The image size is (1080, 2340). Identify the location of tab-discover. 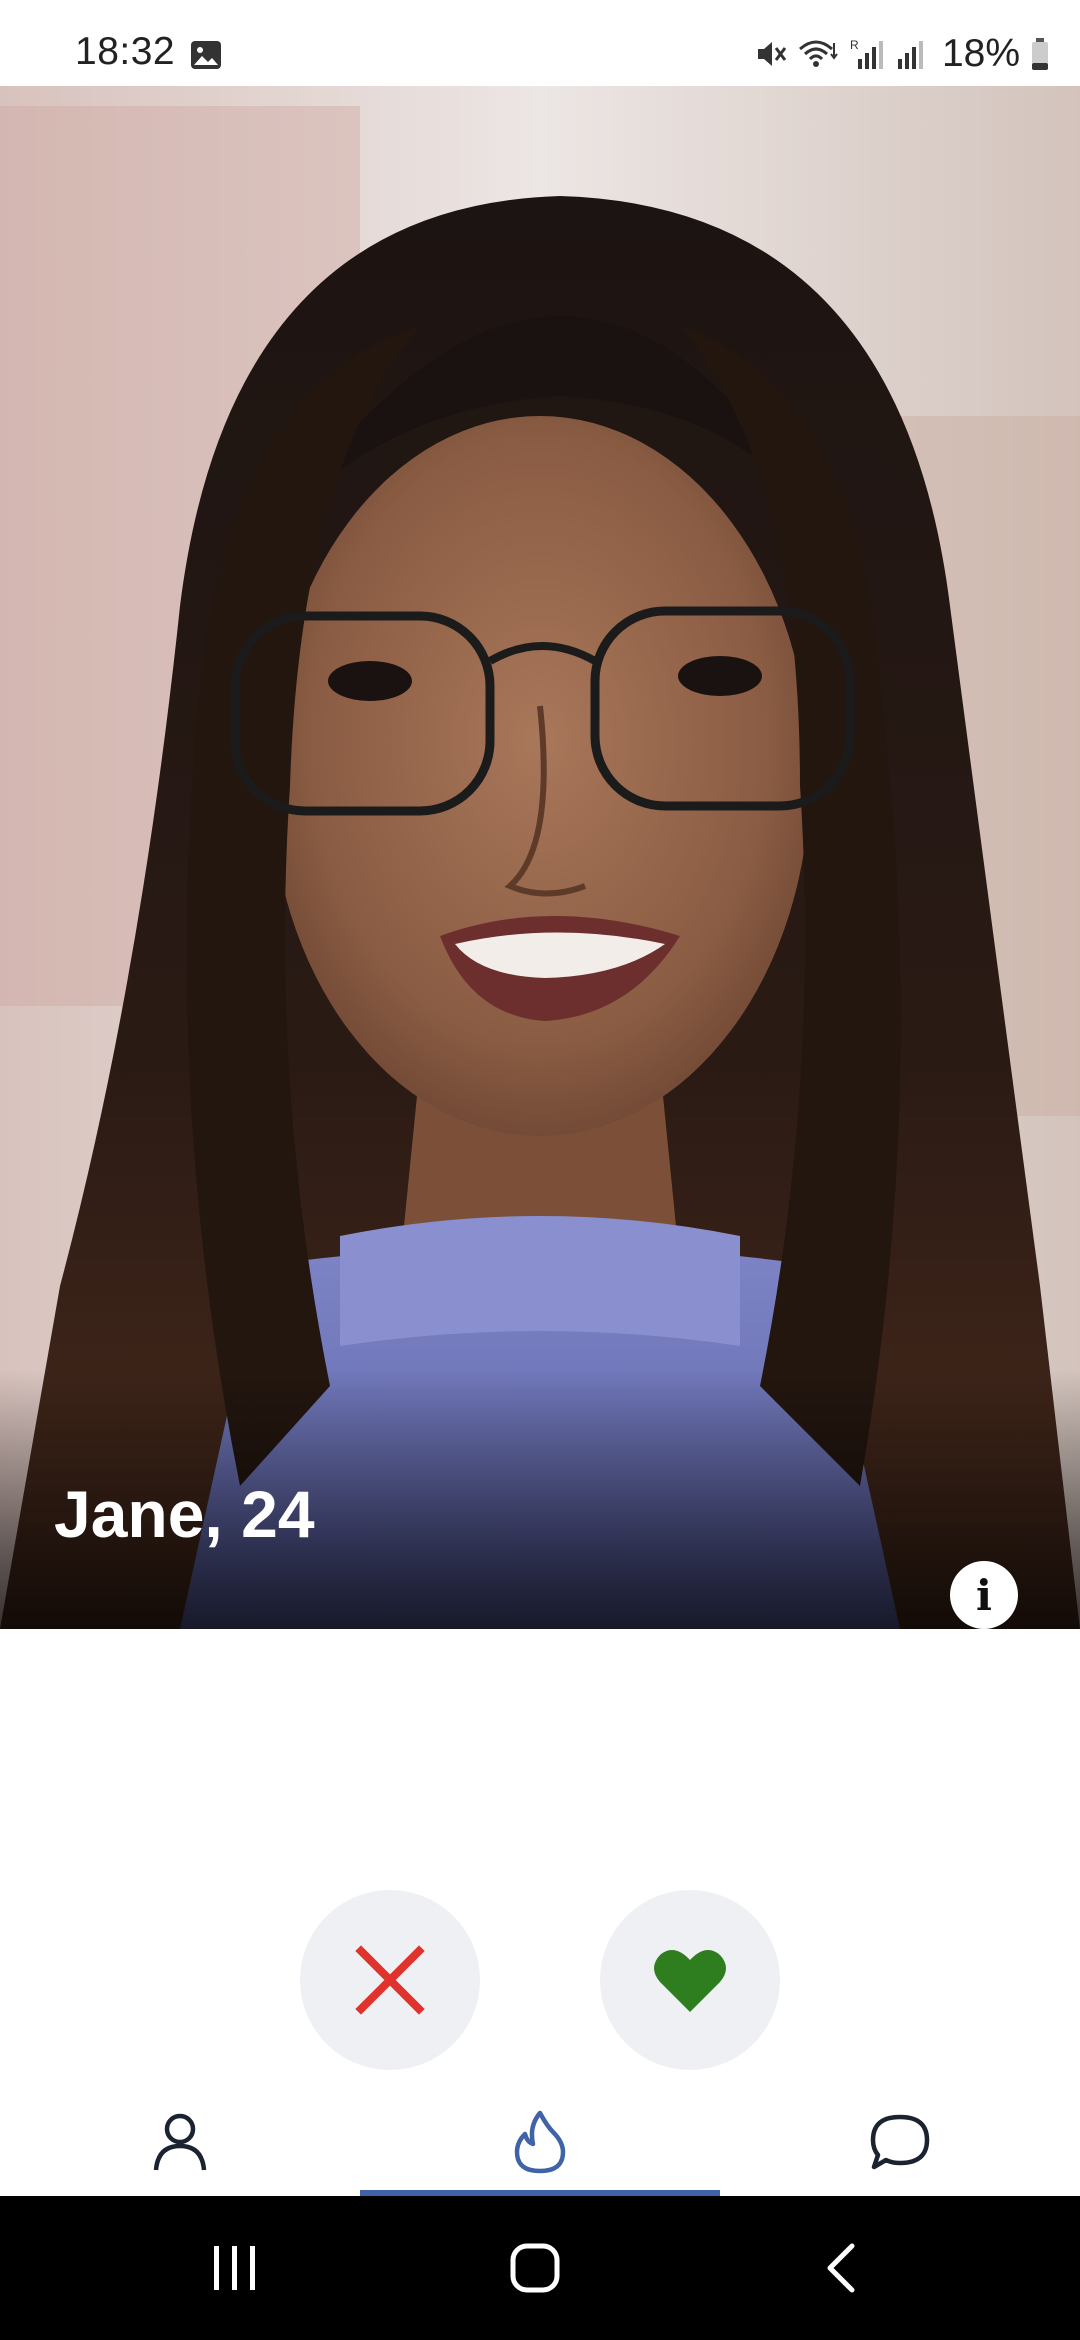
(540, 2142).